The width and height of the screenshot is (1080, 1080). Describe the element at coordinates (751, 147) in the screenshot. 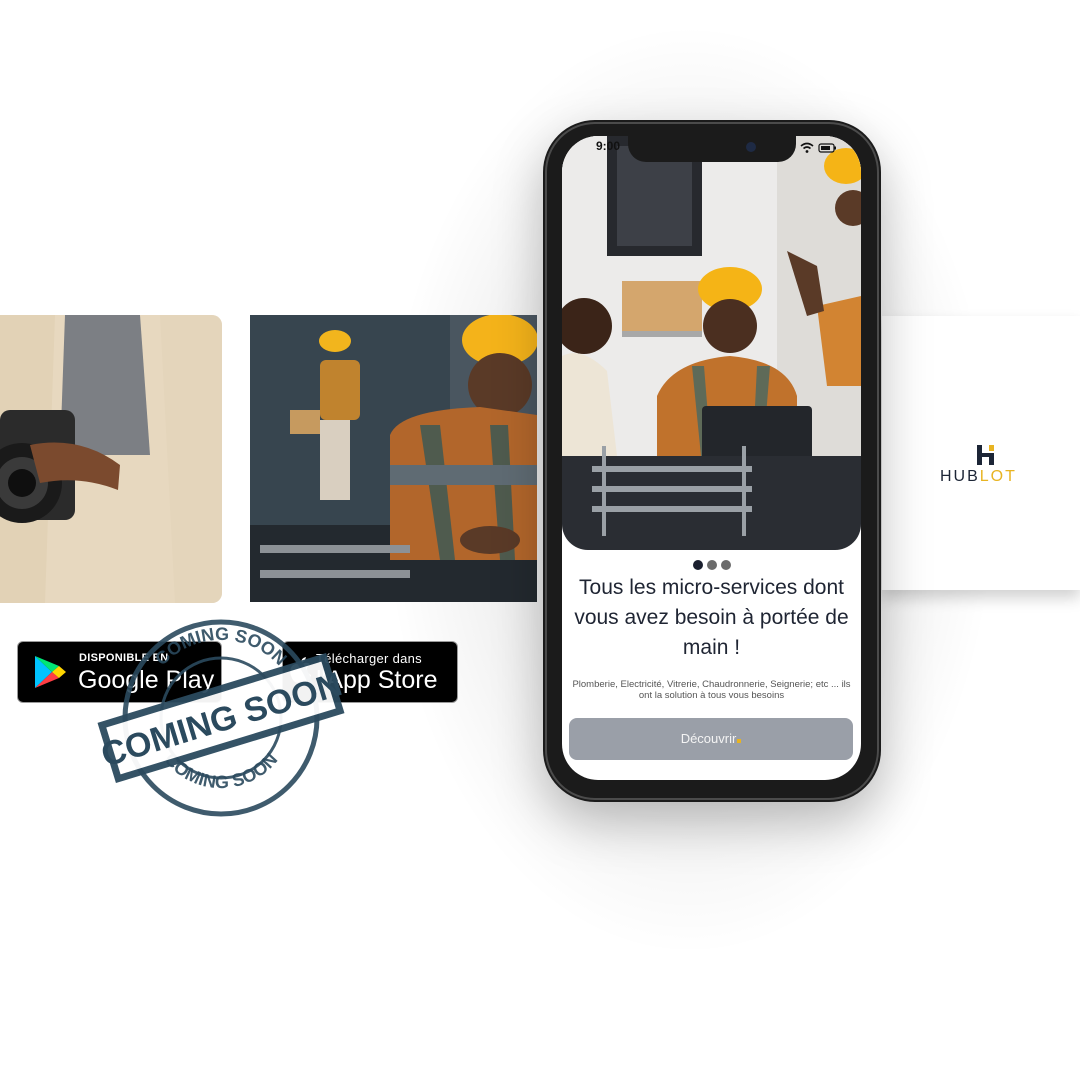

I see `front-camera-icon` at that location.